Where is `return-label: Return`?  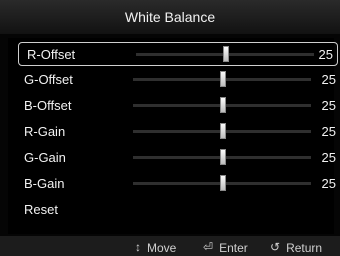 return-label: Return is located at coordinates (304, 248).